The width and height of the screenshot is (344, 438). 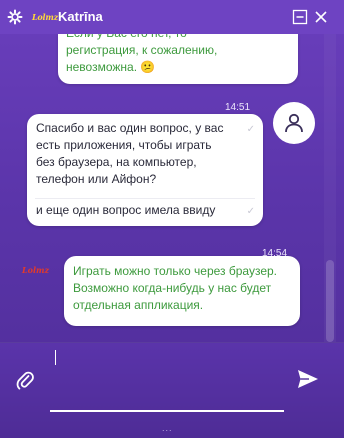 What do you see at coordinates (55, 357) in the screenshot?
I see `text-cursor` at bounding box center [55, 357].